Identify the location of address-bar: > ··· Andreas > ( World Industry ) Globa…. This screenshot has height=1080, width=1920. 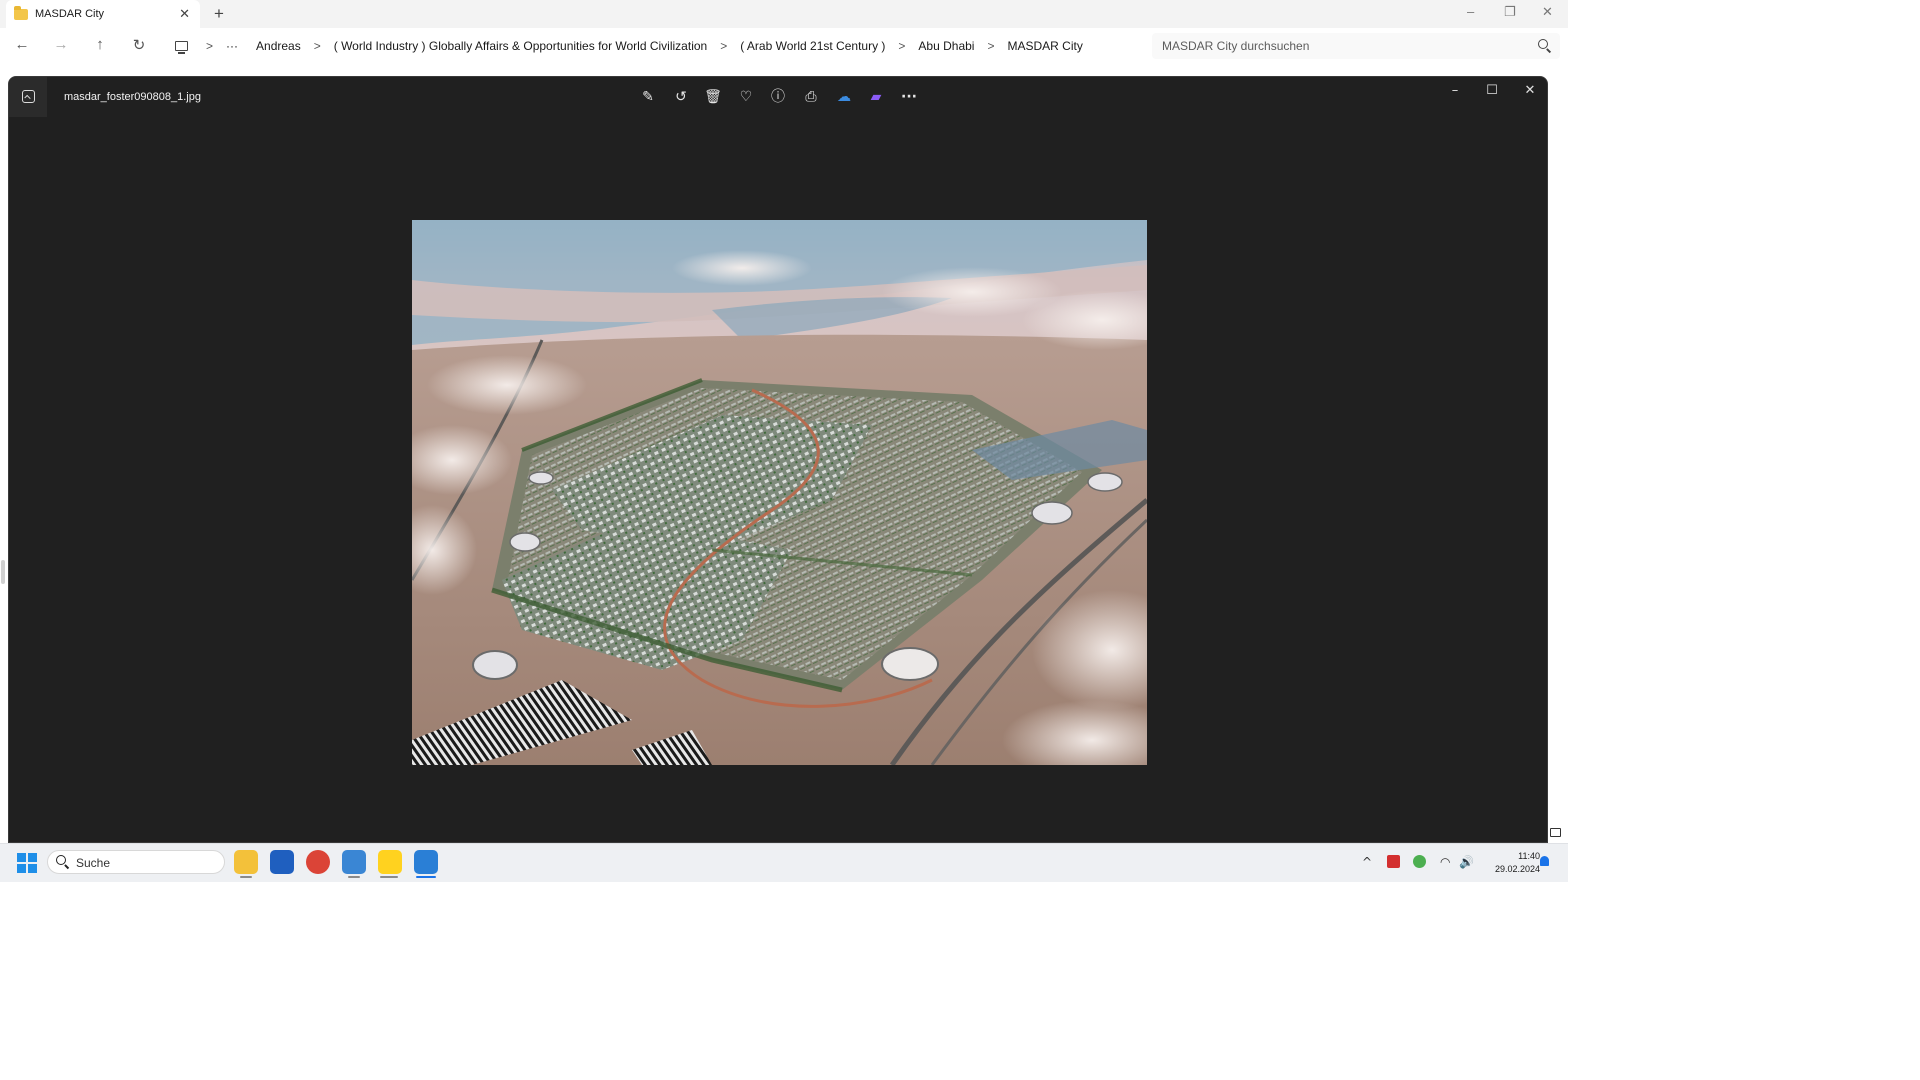
(655, 46).